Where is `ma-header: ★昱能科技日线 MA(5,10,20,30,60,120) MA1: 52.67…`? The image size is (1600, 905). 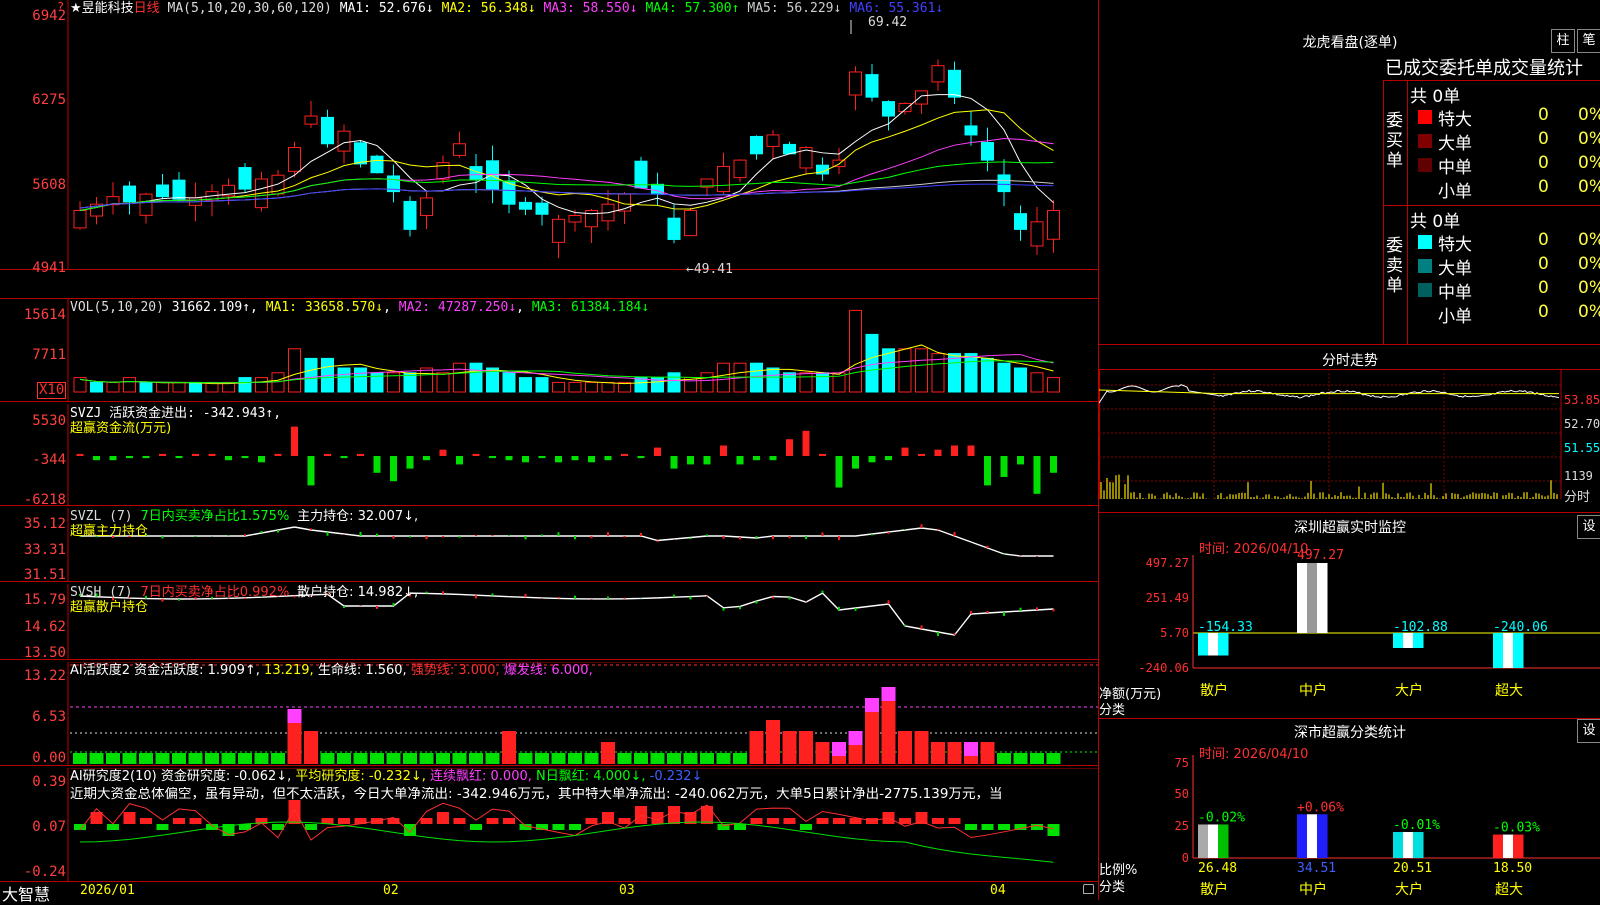
ma-header: ★昱能科技日线 MA(5,10,20,30,60,120) MA1: 52.67… is located at coordinates (510, 8).